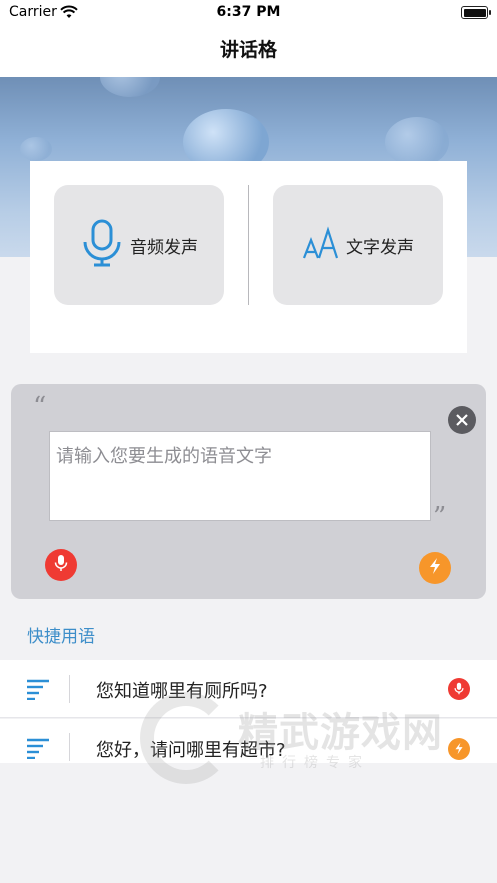 The image size is (497, 883). I want to click on mode-divider, so click(248, 245).